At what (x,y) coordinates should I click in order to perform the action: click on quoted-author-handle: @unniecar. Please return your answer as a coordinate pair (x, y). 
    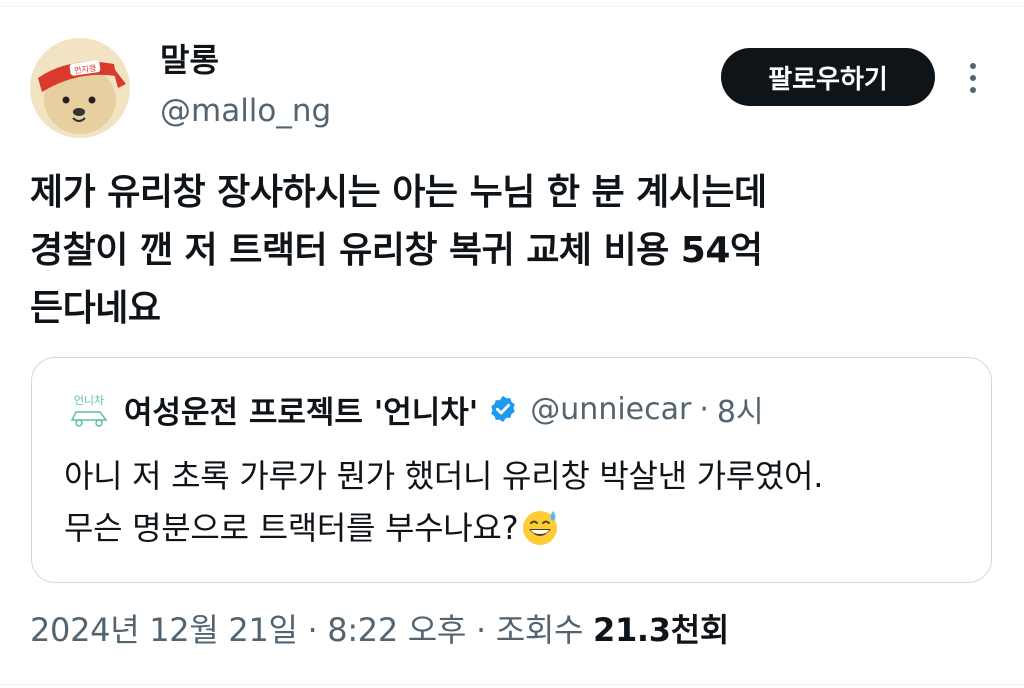
    Looking at the image, I should click on (611, 409).